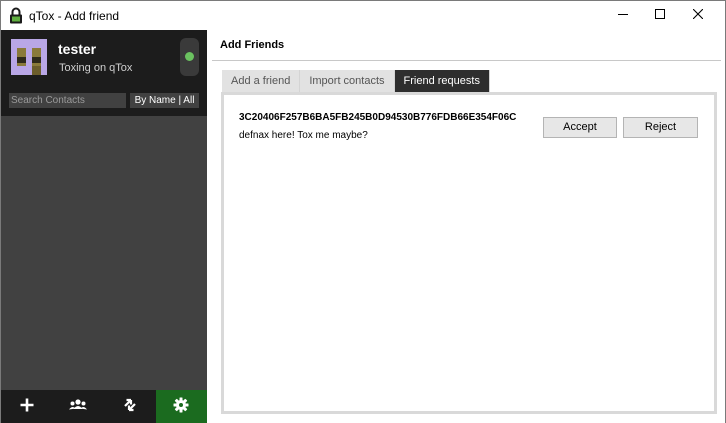  I want to click on maximize-button, so click(660, 15).